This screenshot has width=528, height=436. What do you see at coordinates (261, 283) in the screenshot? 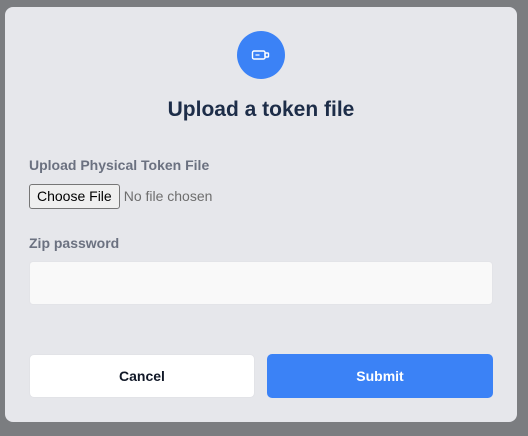
I see `zip-password-input` at bounding box center [261, 283].